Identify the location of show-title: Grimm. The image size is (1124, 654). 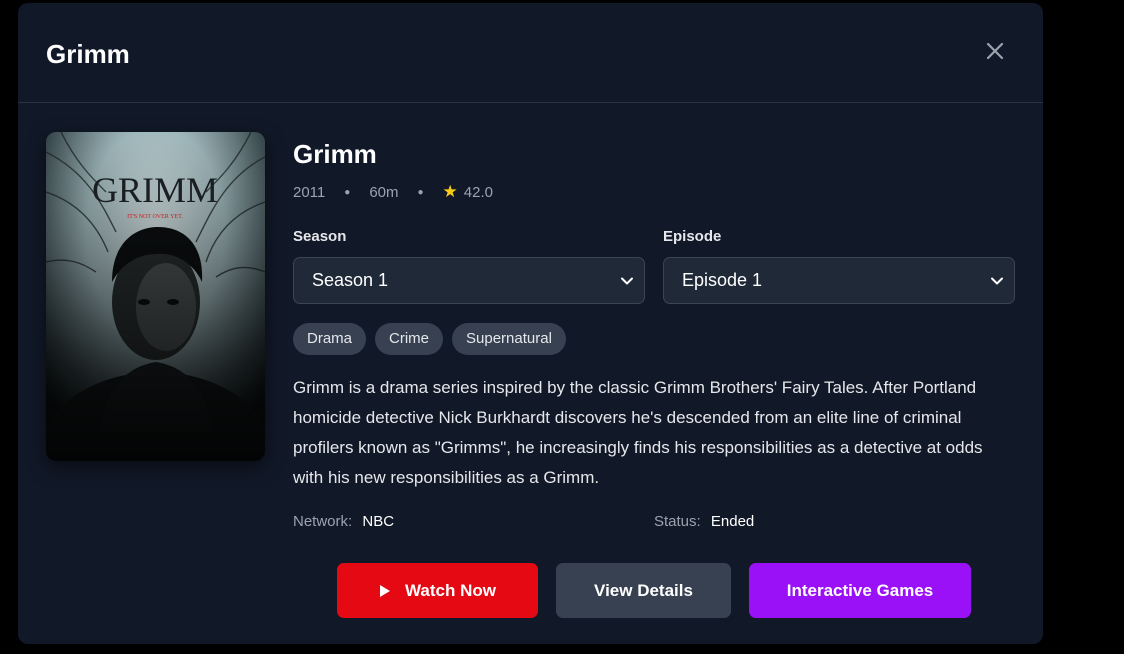
(335, 154).